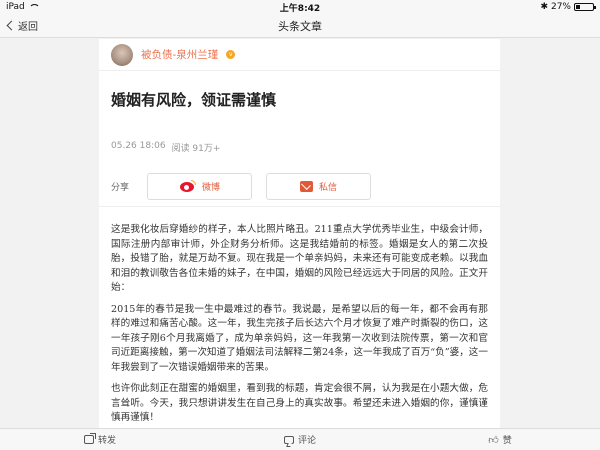 This screenshot has width=600, height=450. Describe the element at coordinates (187, 186) in the screenshot. I see `weibo-icon` at that location.